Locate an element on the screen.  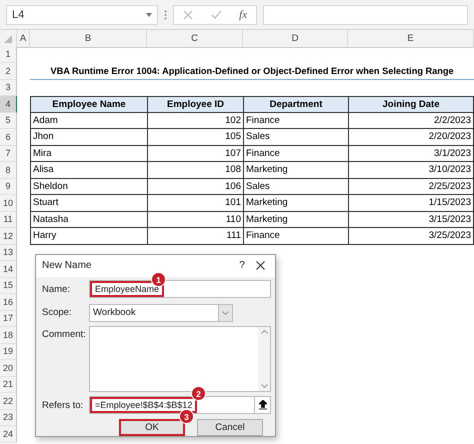
table-cell: 106 is located at coordinates (195, 186).